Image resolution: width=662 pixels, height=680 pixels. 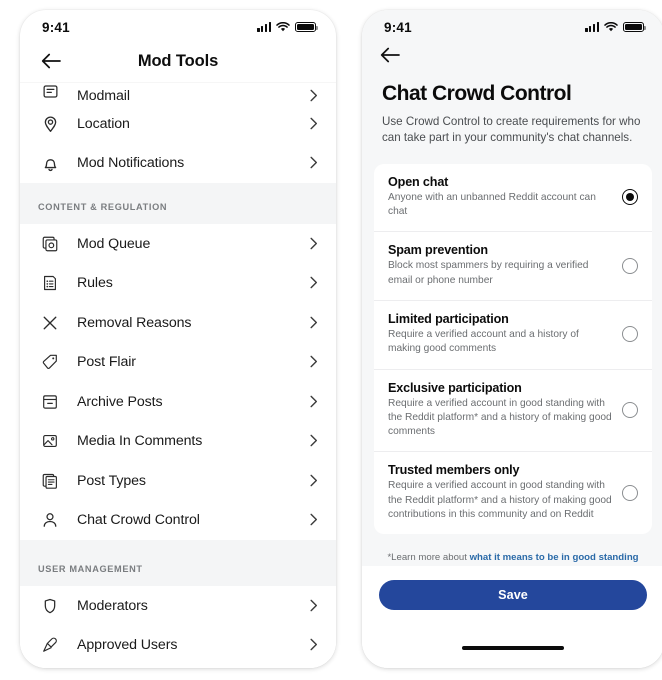 What do you see at coordinates (513, 648) in the screenshot?
I see `home-indicator` at bounding box center [513, 648].